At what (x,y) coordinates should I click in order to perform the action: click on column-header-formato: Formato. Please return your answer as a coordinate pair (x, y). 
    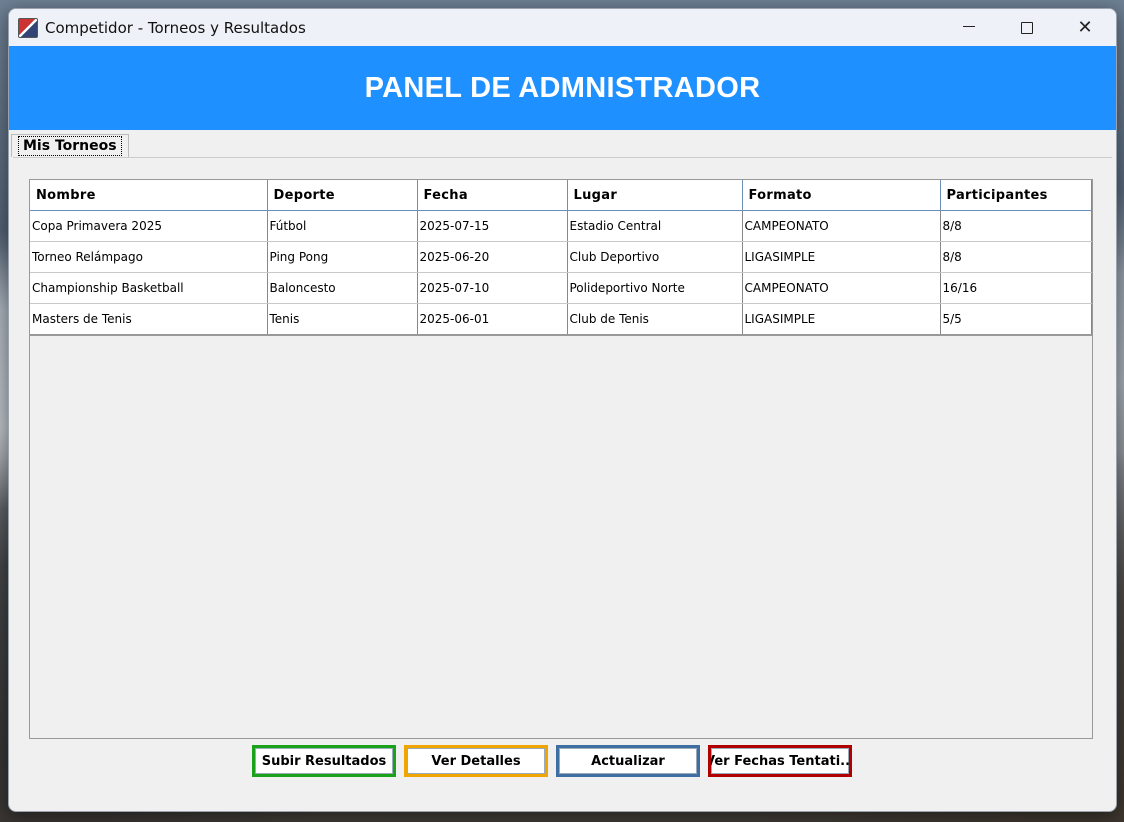
    Looking at the image, I should click on (841, 195).